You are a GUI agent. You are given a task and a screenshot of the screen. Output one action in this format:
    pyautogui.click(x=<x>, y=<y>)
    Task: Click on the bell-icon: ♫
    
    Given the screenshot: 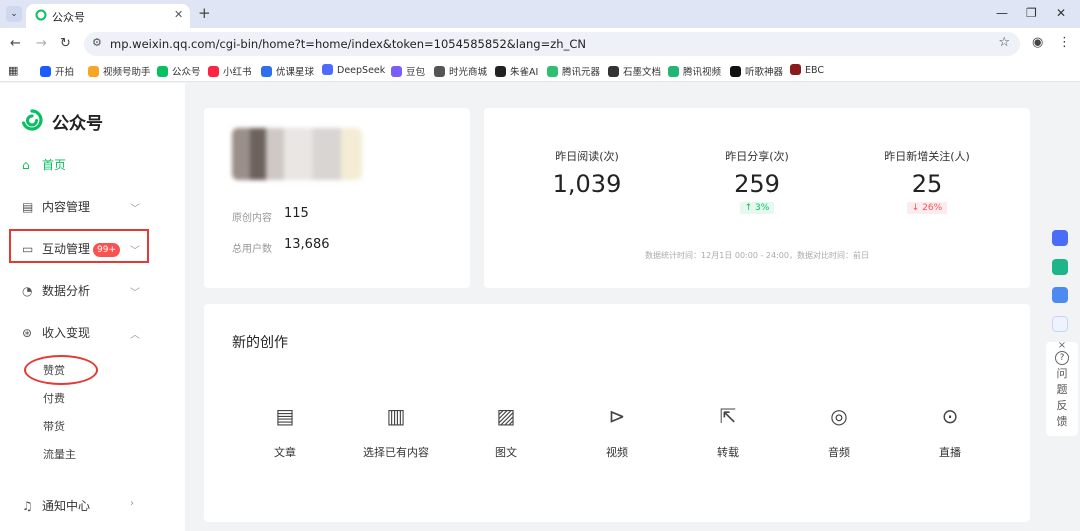 What is the action you would take?
    pyautogui.click(x=27, y=506)
    